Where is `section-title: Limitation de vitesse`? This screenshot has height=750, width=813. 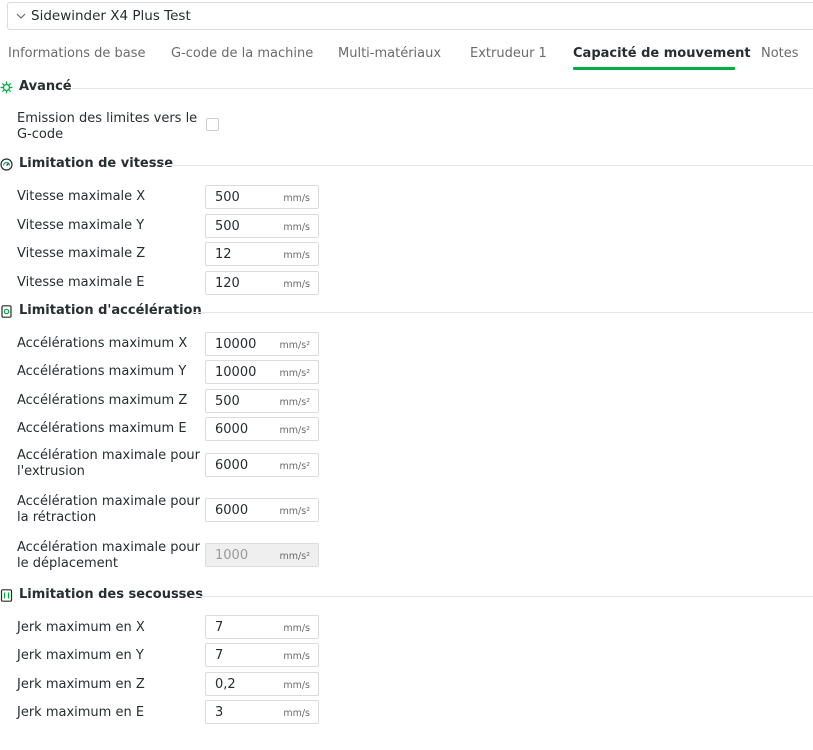 section-title: Limitation de vitesse is located at coordinates (96, 163).